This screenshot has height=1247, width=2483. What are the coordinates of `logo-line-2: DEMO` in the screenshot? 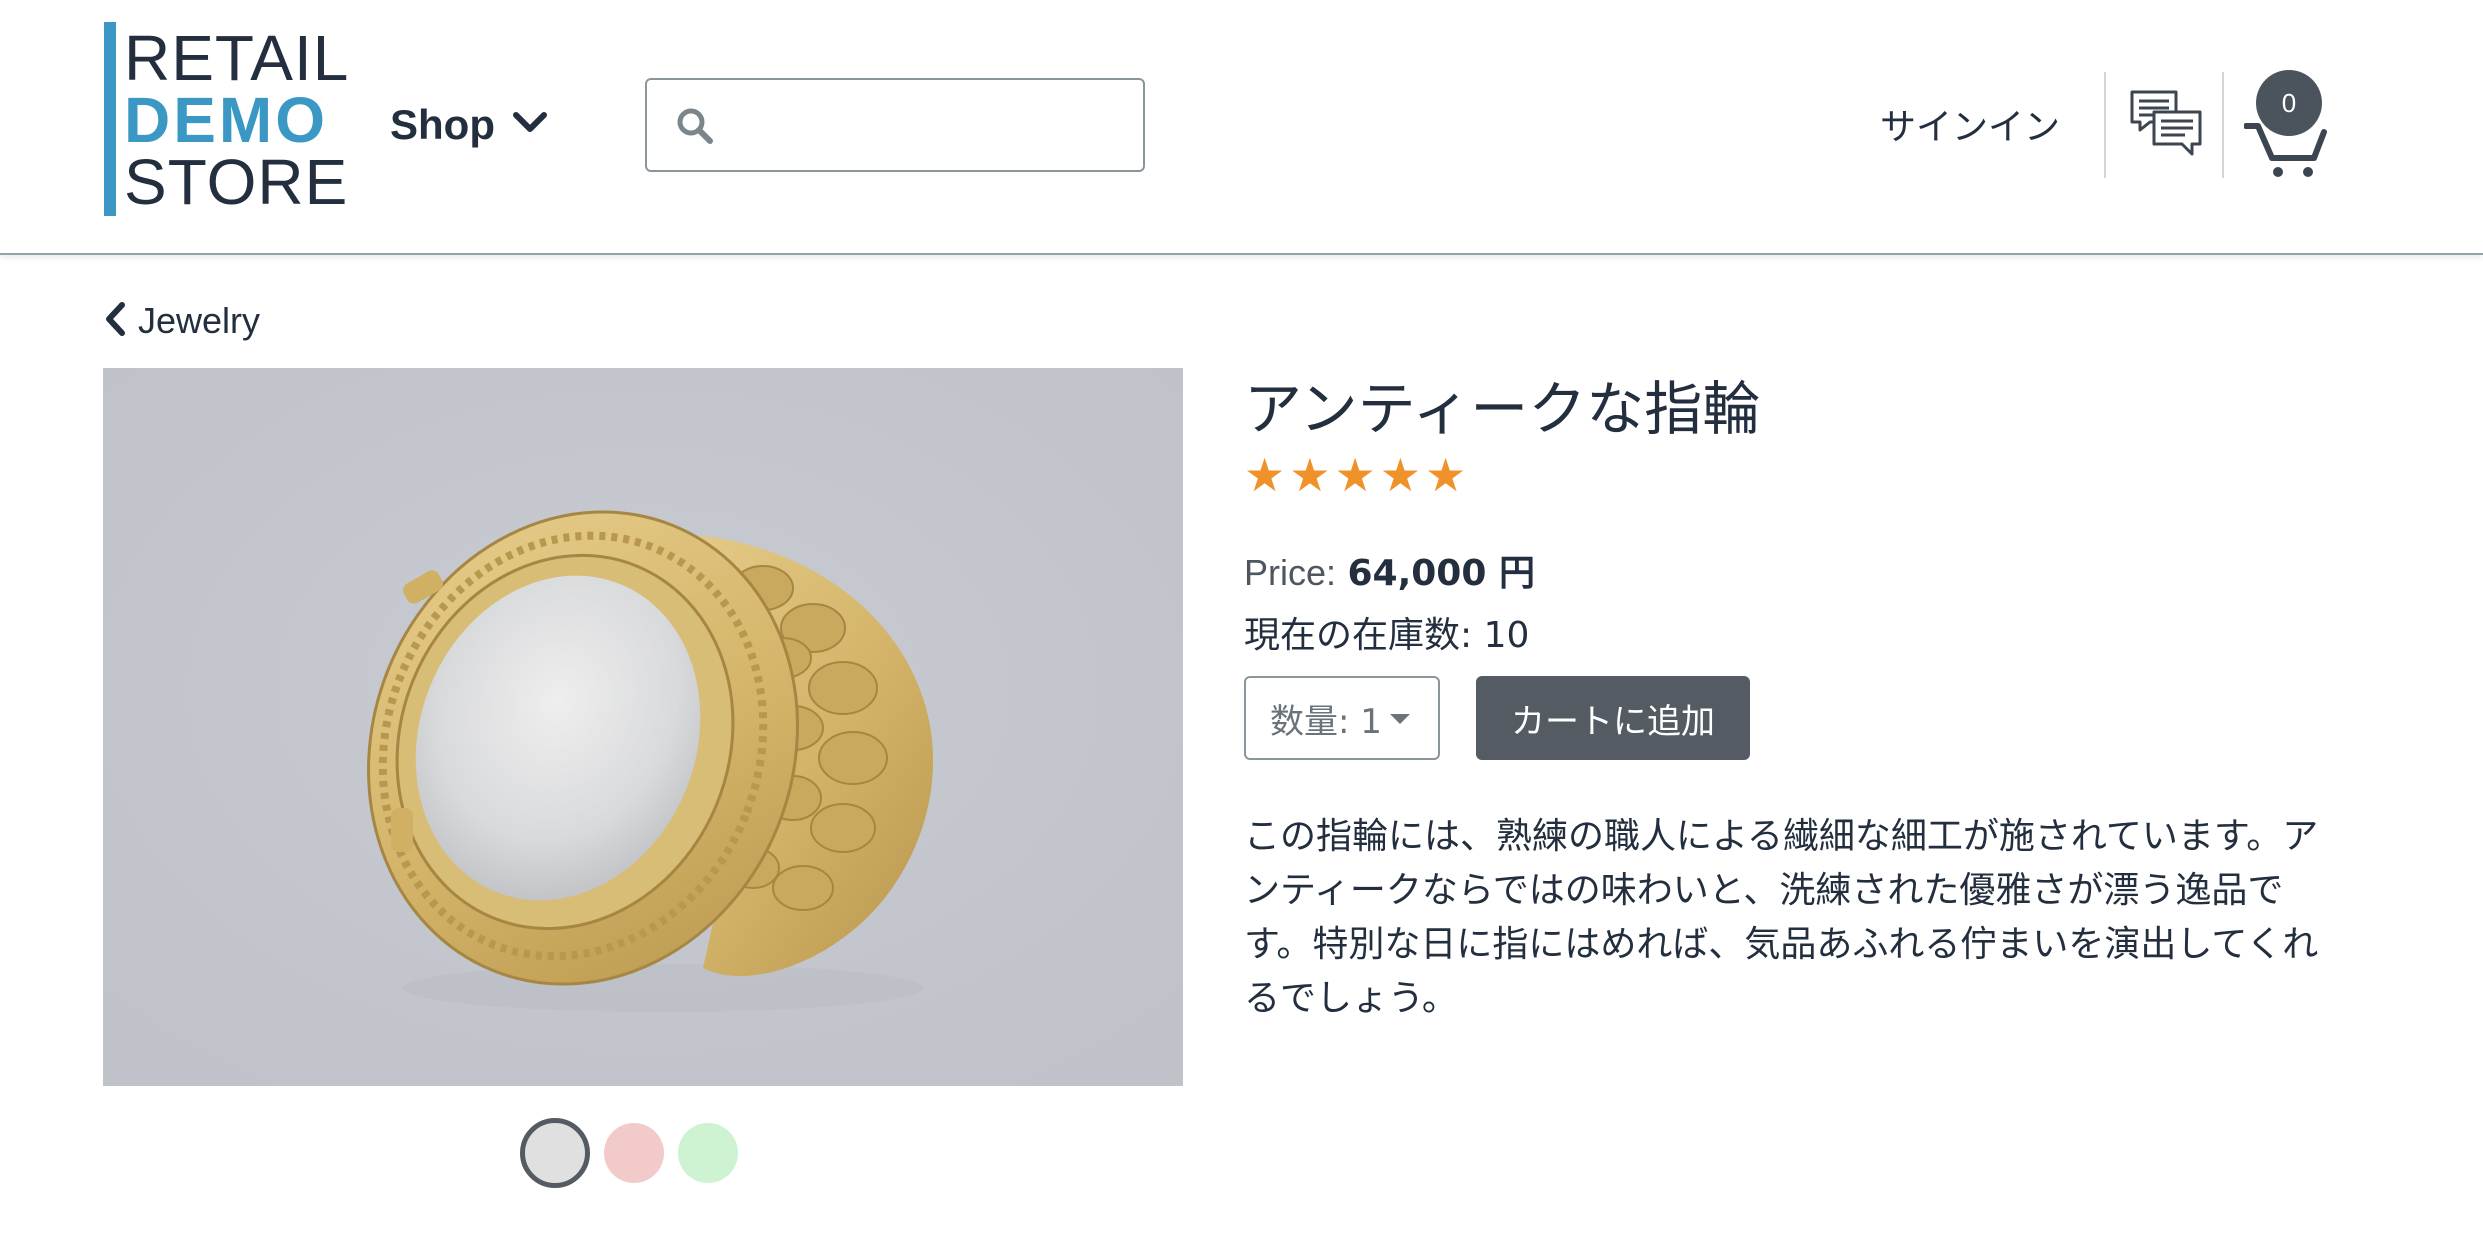 It's located at (226, 120).